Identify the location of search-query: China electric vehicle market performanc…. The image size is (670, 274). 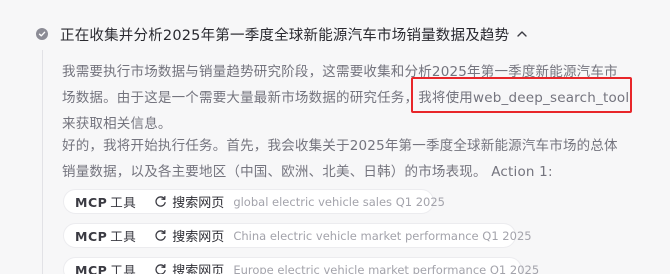
(382, 235).